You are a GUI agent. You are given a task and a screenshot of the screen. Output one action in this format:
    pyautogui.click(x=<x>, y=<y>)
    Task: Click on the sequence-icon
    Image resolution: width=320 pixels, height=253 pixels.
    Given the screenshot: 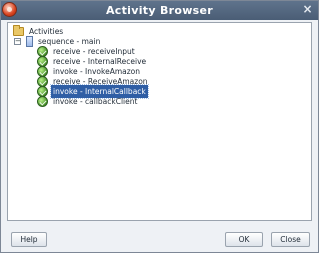 What is the action you would take?
    pyautogui.click(x=29, y=41)
    